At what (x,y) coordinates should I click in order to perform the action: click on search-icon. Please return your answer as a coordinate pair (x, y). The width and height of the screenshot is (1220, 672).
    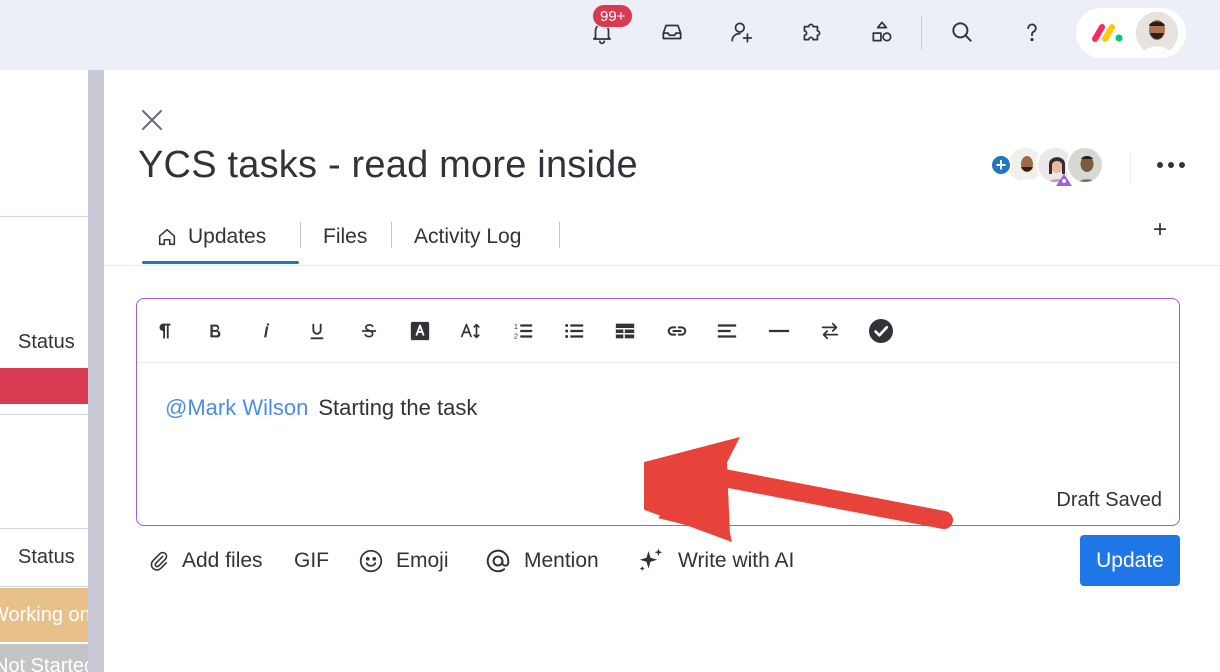
    Looking at the image, I should click on (962, 32).